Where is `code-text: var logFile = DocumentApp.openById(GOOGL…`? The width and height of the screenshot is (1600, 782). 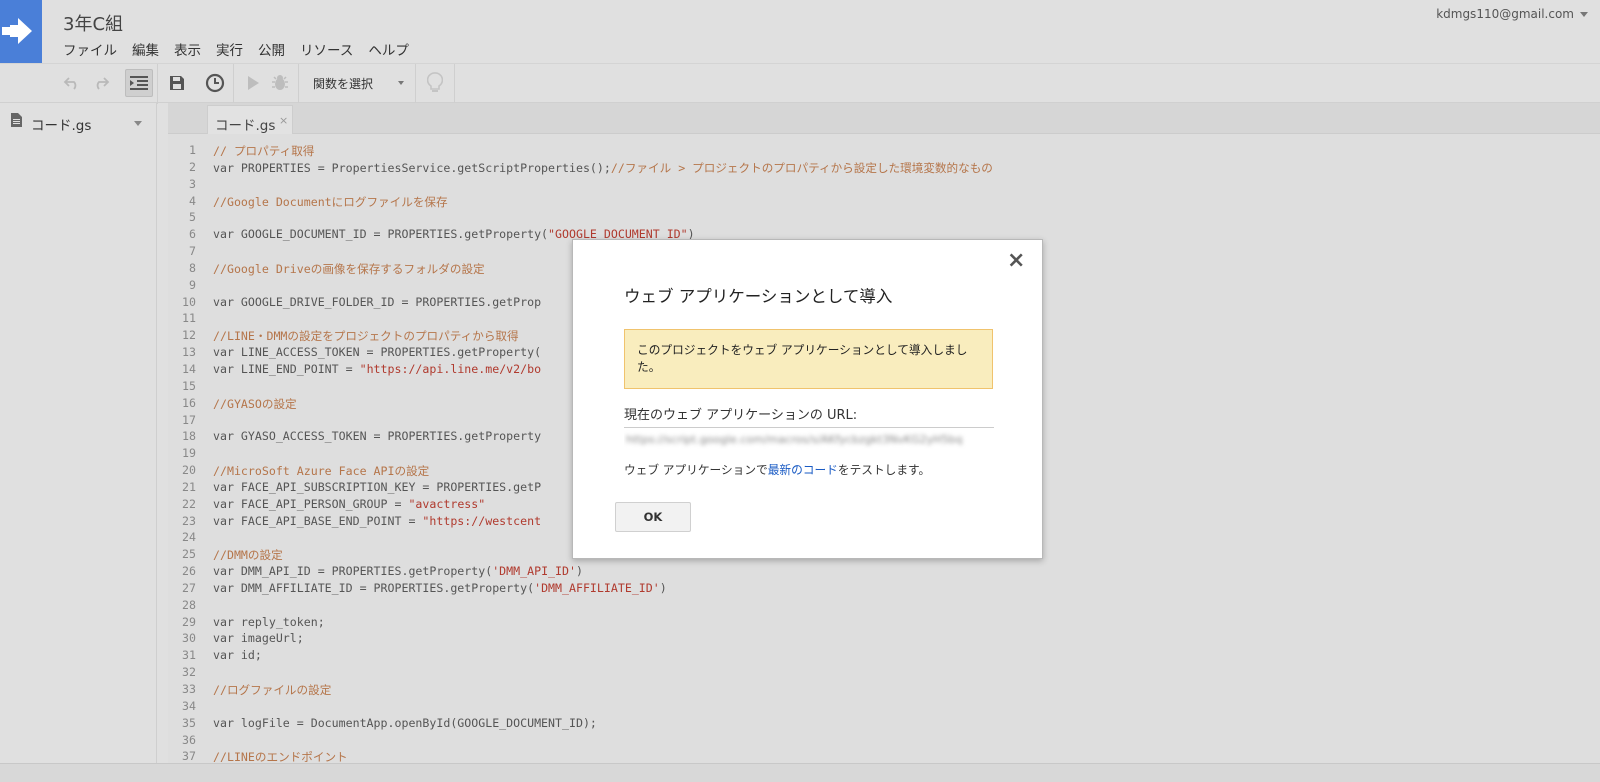
code-text: var logFile = DocumentApp.openById(GOOGL… is located at coordinates (405, 723).